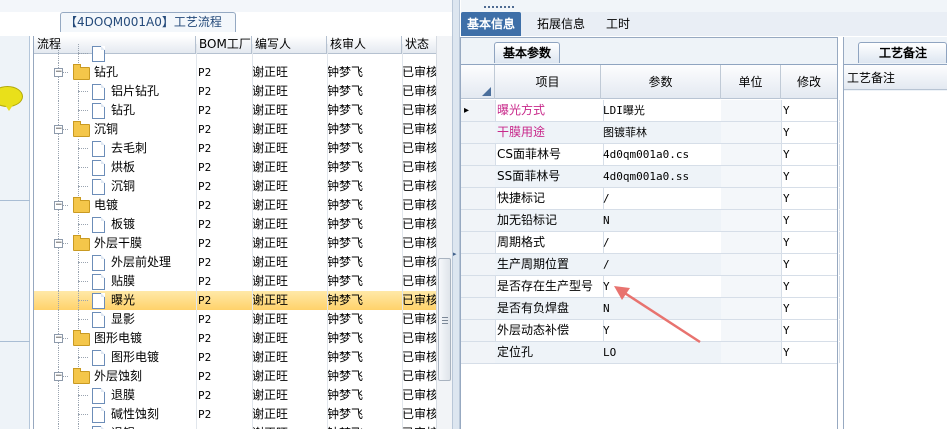 This screenshot has height=429, width=947. I want to click on params-row: 周期格式 / Y, so click(650, 243).